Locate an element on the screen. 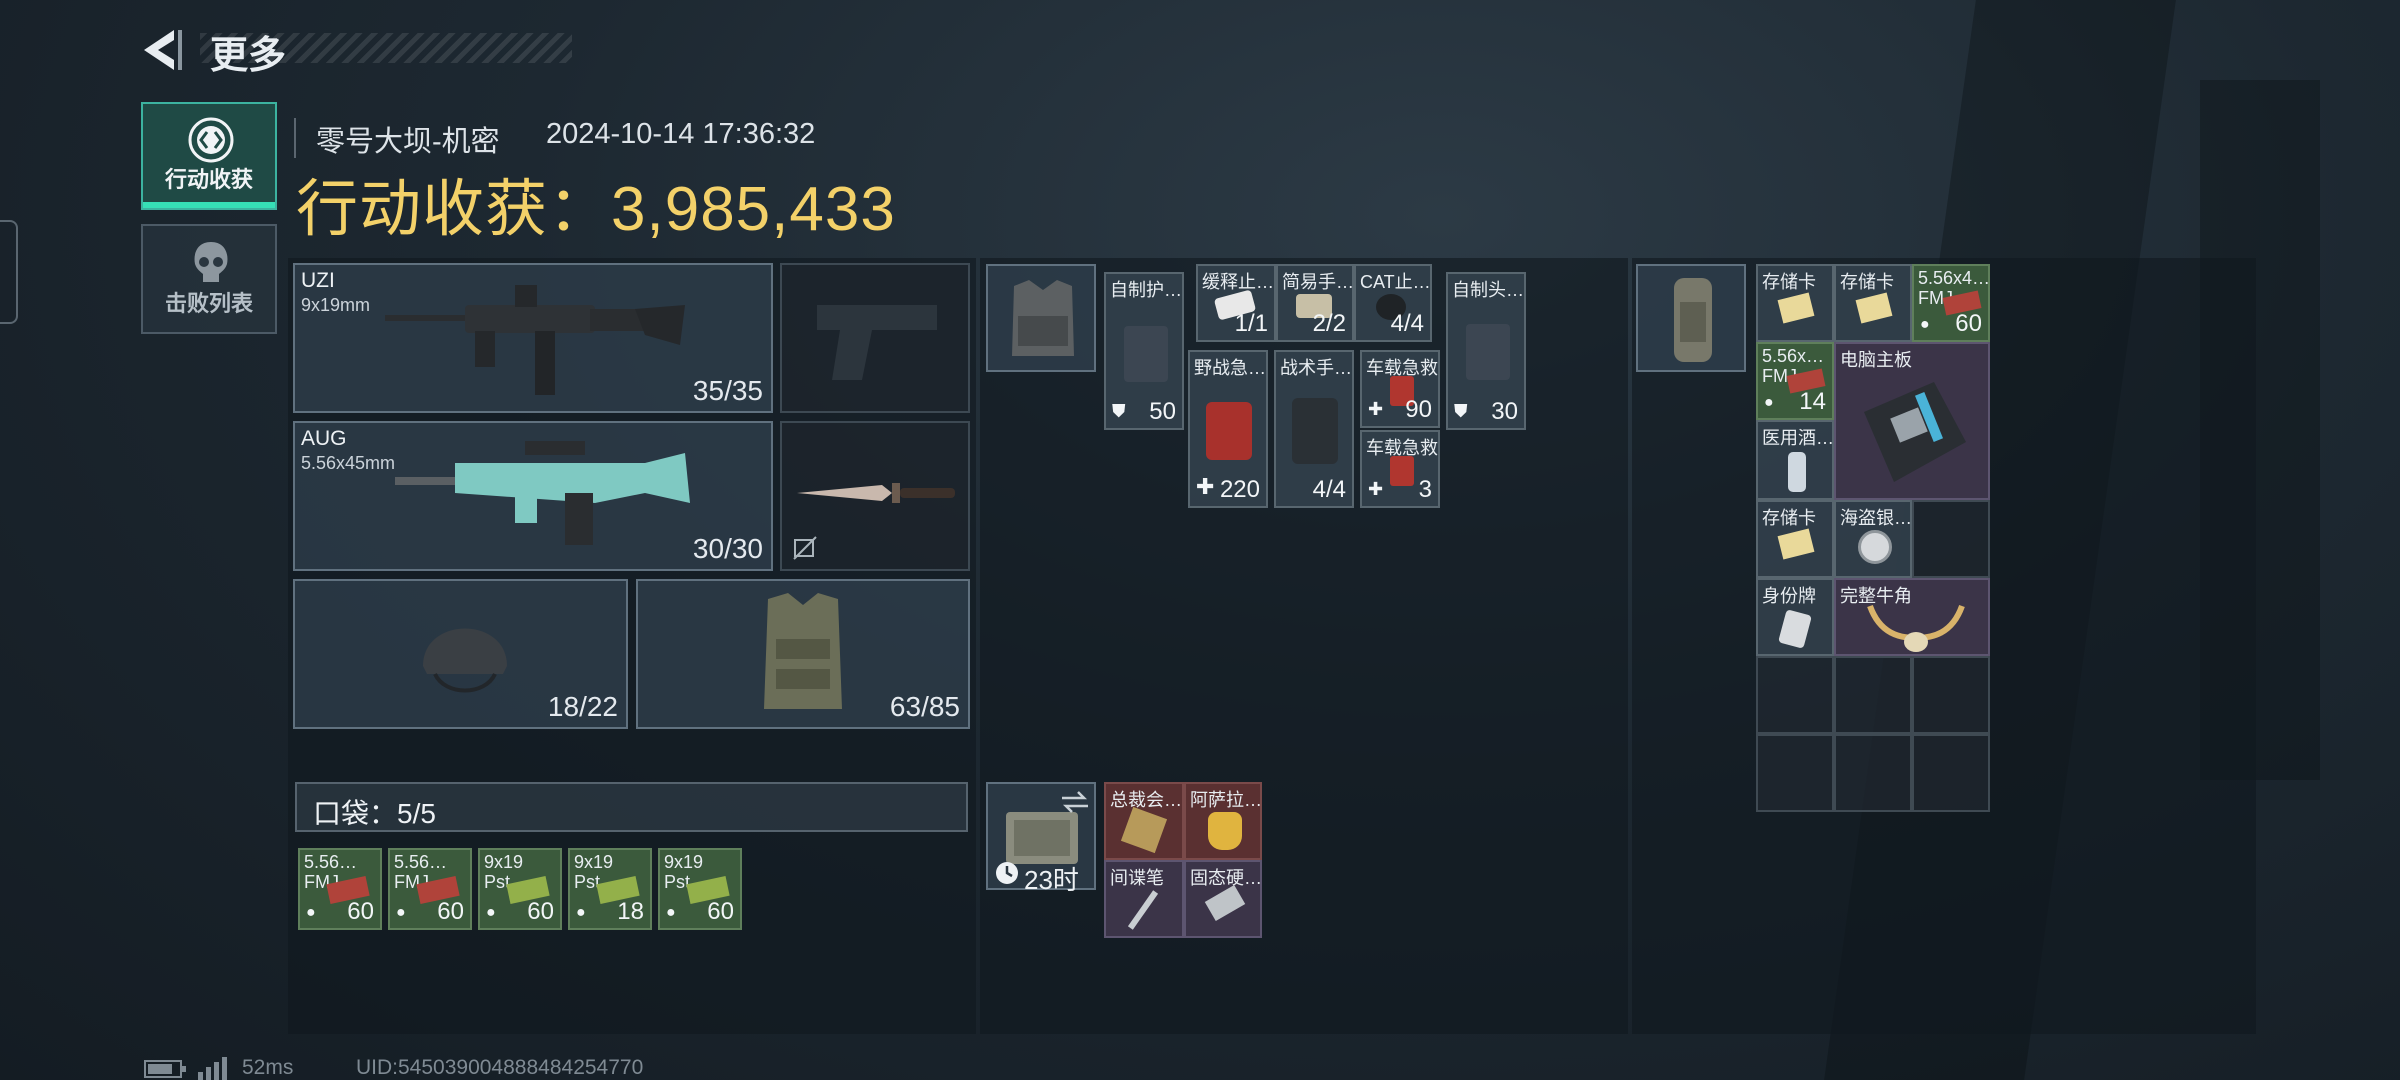 This screenshot has height=1080, width=2400. tactical-kit-icon is located at coordinates (1315, 431).